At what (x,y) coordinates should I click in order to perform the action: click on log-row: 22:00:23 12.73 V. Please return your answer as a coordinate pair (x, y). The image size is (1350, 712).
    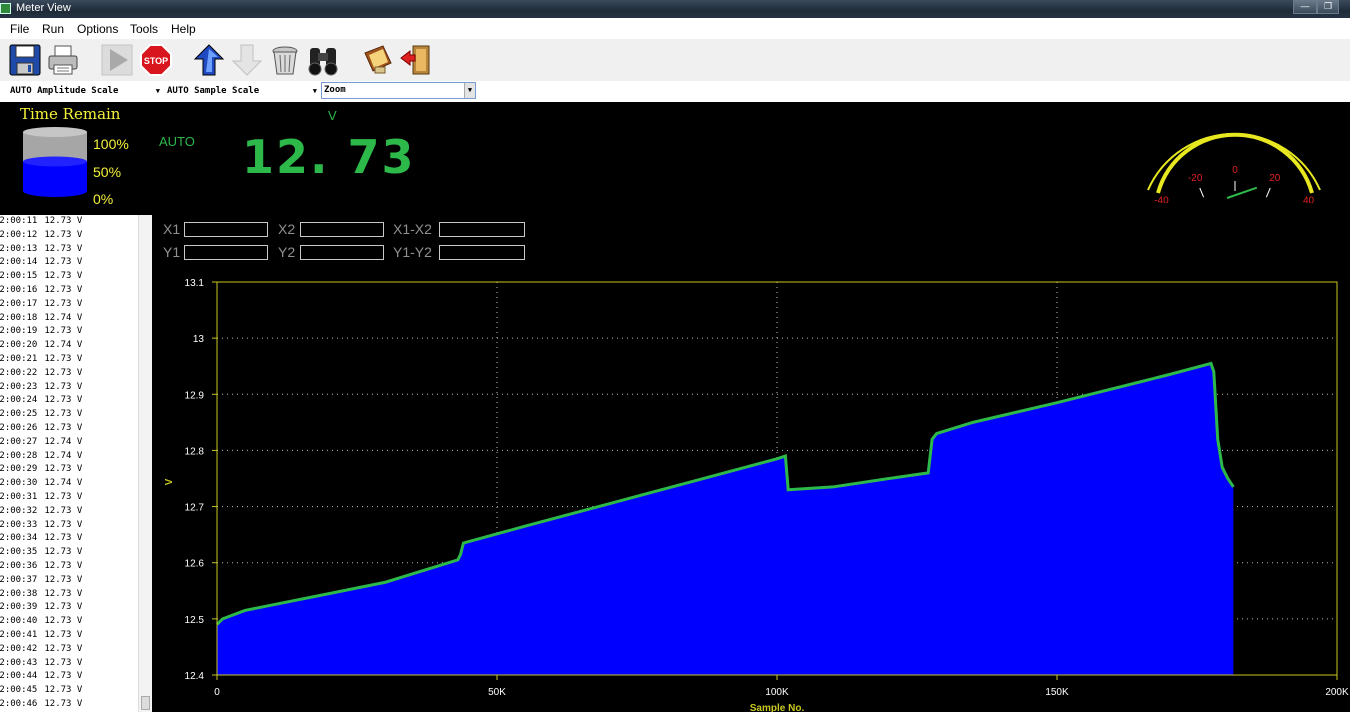
    Looking at the image, I should click on (76, 388).